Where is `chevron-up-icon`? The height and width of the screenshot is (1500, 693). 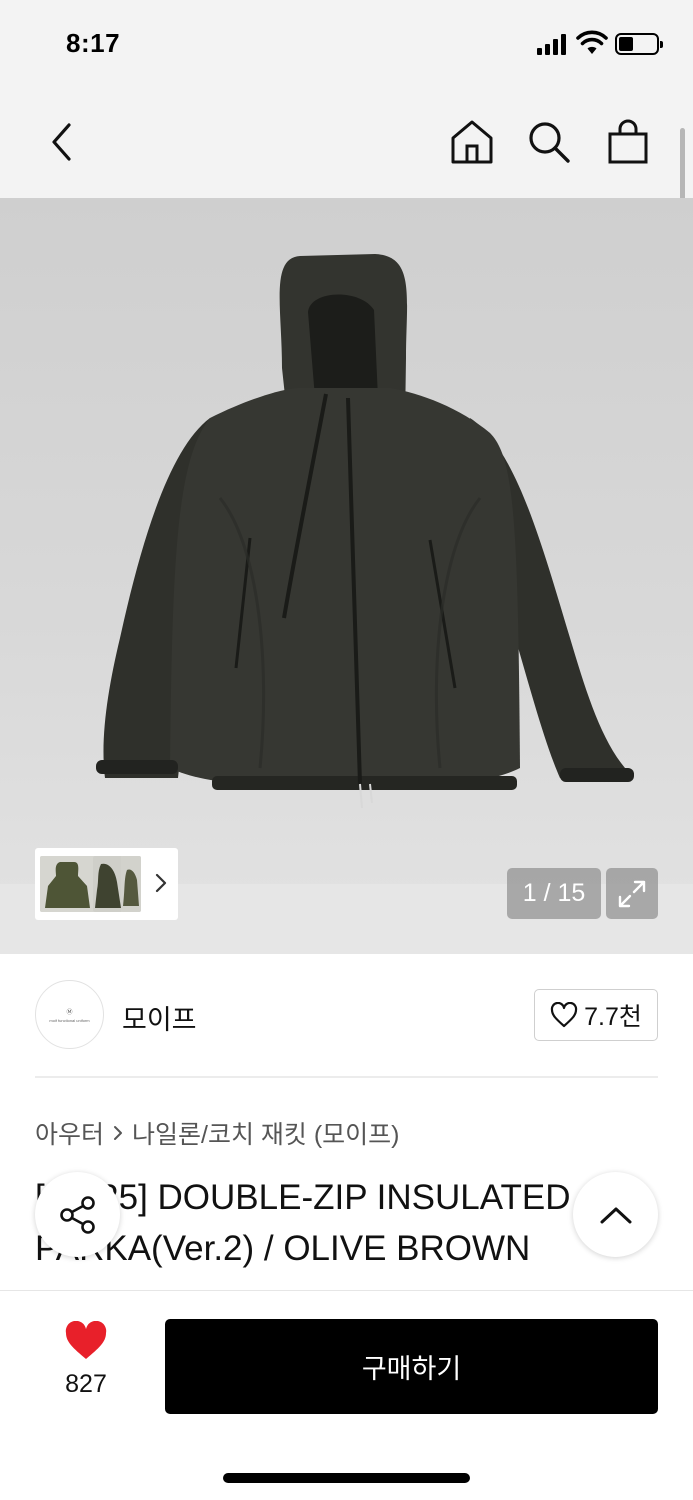
chevron-up-icon is located at coordinates (615, 1215).